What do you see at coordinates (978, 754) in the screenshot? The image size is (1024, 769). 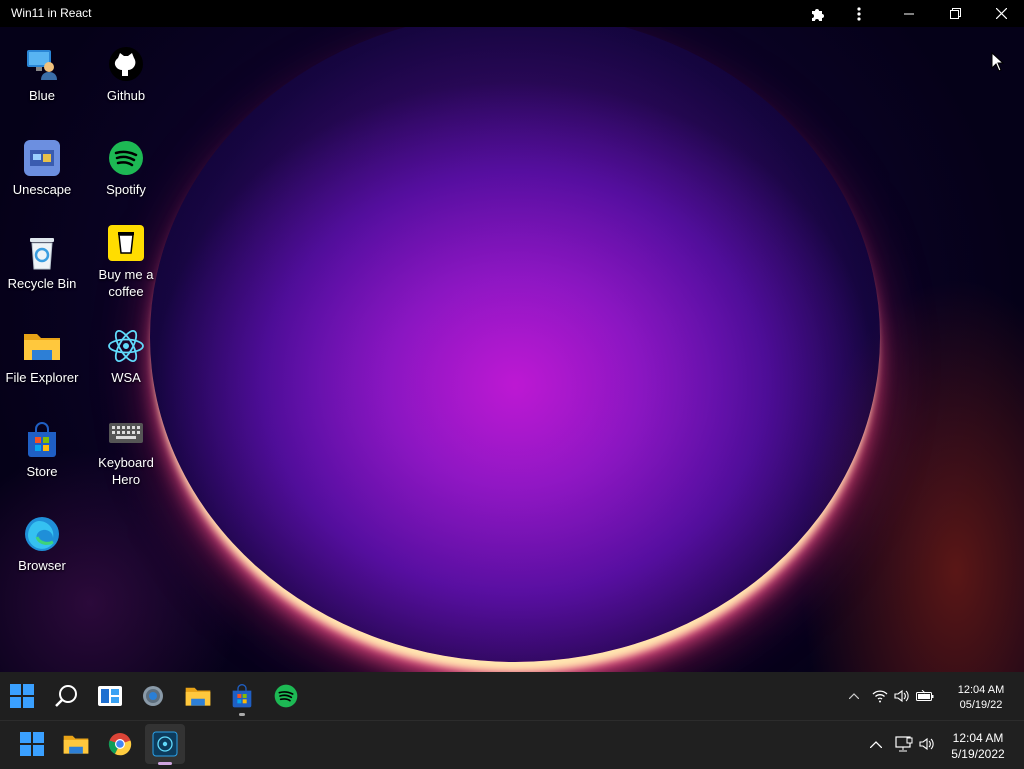 I see `clock-date: 5/19/2022` at bounding box center [978, 754].